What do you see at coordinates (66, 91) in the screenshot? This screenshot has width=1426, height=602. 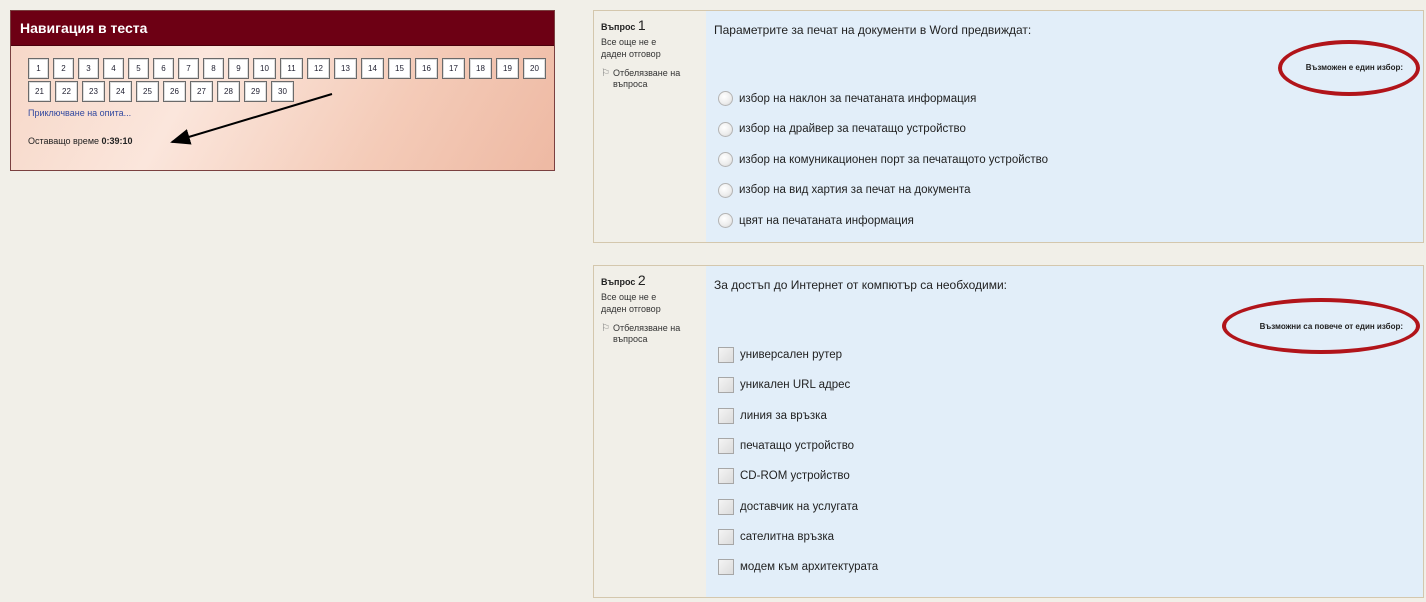 I see `question-nav-button: 22` at bounding box center [66, 91].